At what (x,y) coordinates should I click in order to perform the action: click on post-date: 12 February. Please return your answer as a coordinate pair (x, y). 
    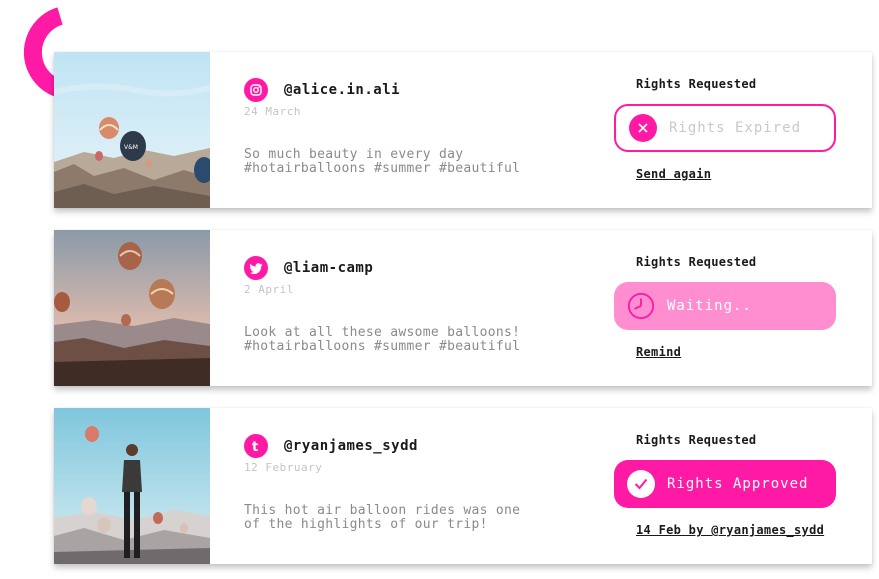
    Looking at the image, I should click on (283, 467).